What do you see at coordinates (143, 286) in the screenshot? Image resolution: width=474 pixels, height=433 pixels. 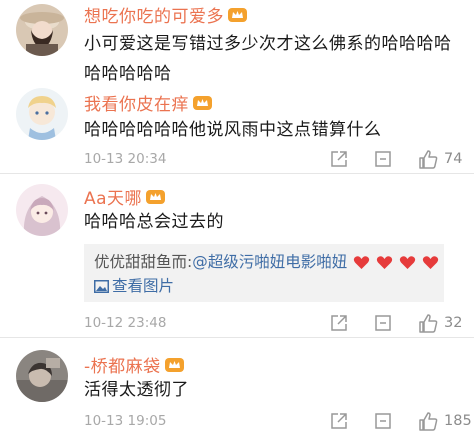 I see `view-picture-label: 查看图片` at bounding box center [143, 286].